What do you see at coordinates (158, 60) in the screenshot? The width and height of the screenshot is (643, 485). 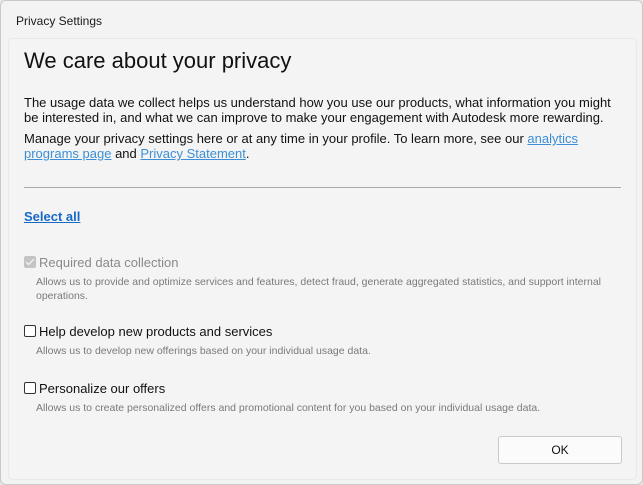 I see `page-title: We care about your privacy` at bounding box center [158, 60].